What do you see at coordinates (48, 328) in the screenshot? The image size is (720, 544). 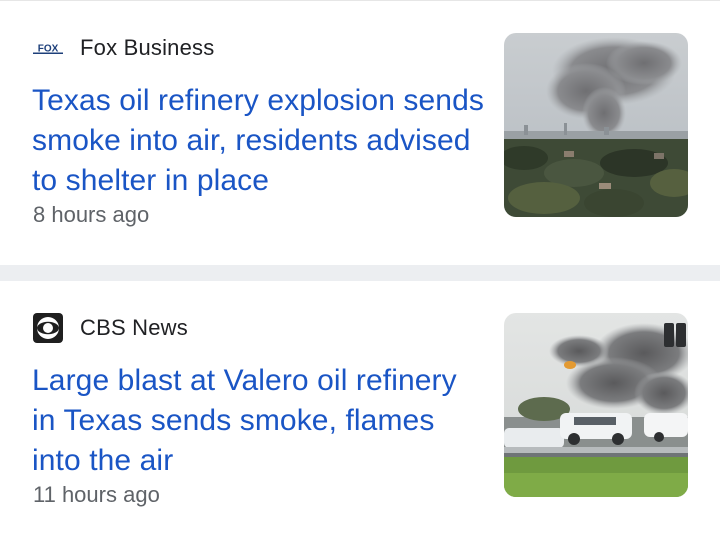 I see `cbs-news-logo-icon` at bounding box center [48, 328].